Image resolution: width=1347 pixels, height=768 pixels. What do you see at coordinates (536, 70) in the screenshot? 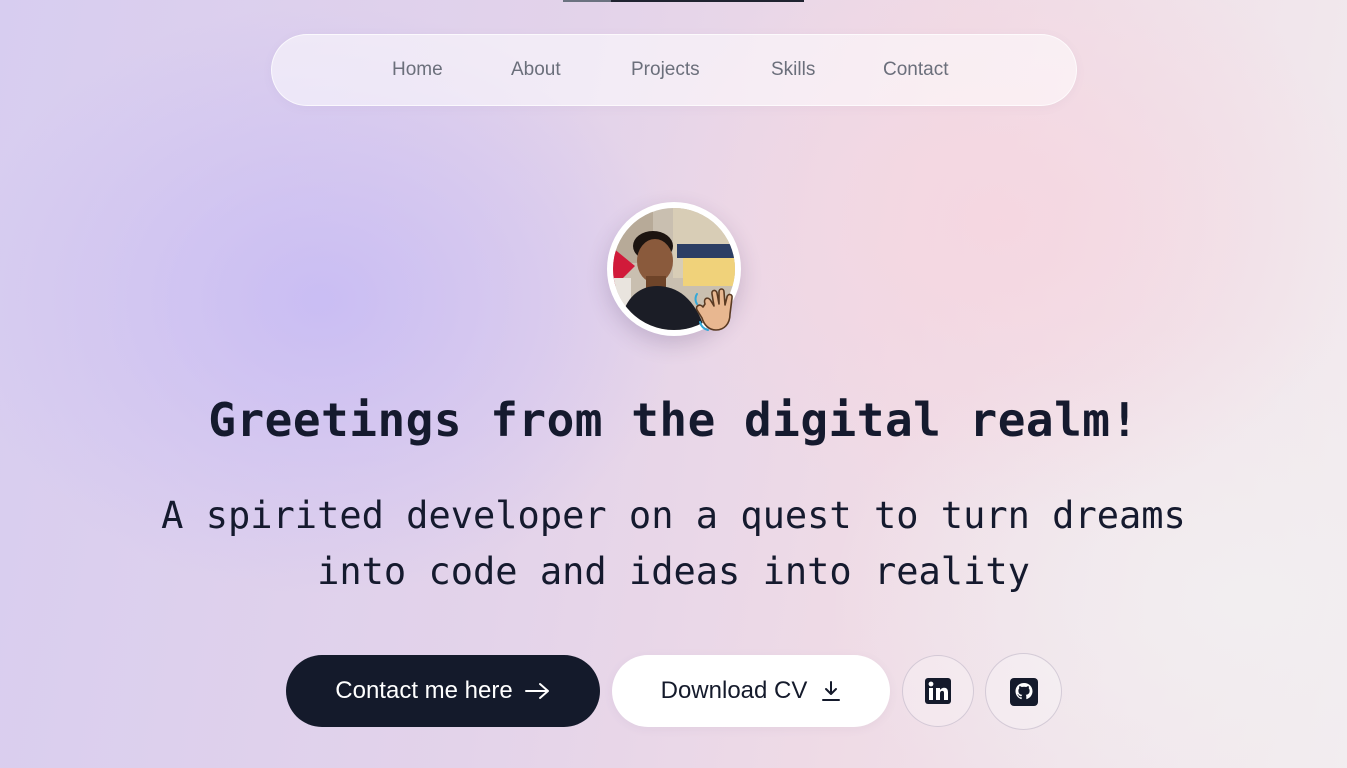
I see `nav-about-link: About` at bounding box center [536, 70].